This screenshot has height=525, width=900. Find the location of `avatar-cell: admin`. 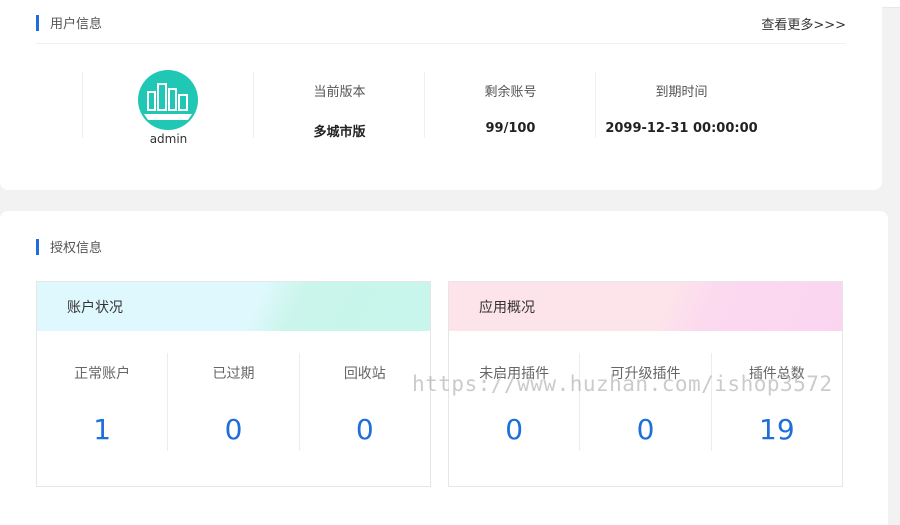

avatar-cell: admin is located at coordinates (167, 108).